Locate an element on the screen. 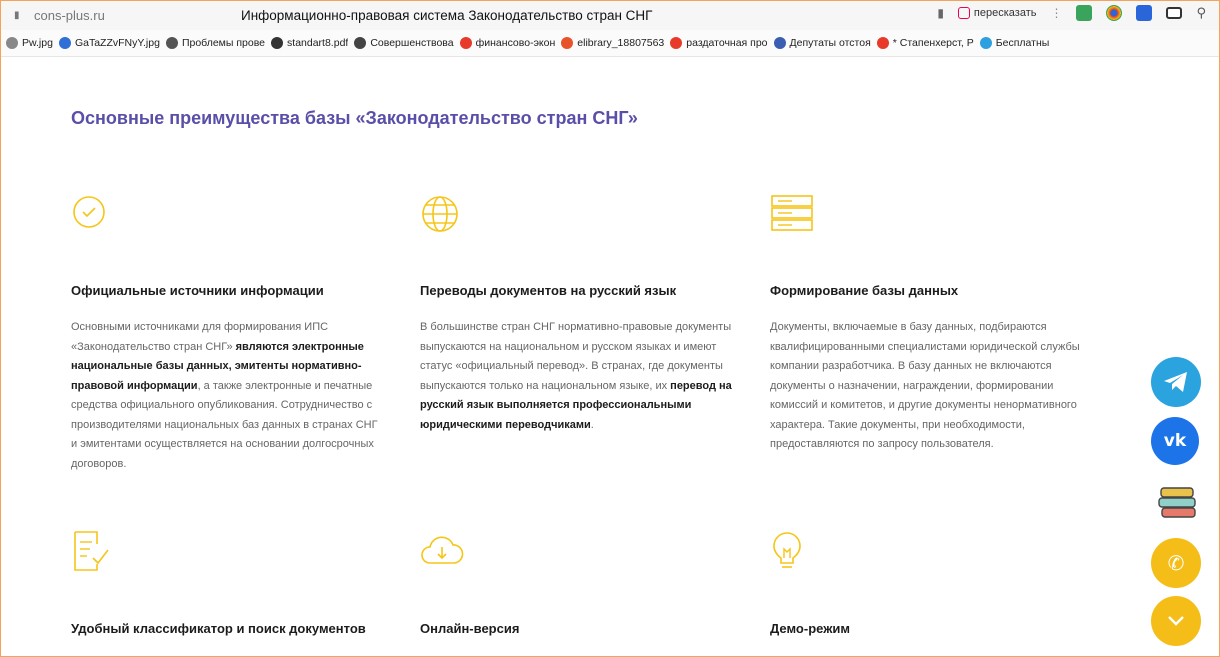 The height and width of the screenshot is (657, 1220). bookmark-label: elibrary_18807563 is located at coordinates (621, 43).